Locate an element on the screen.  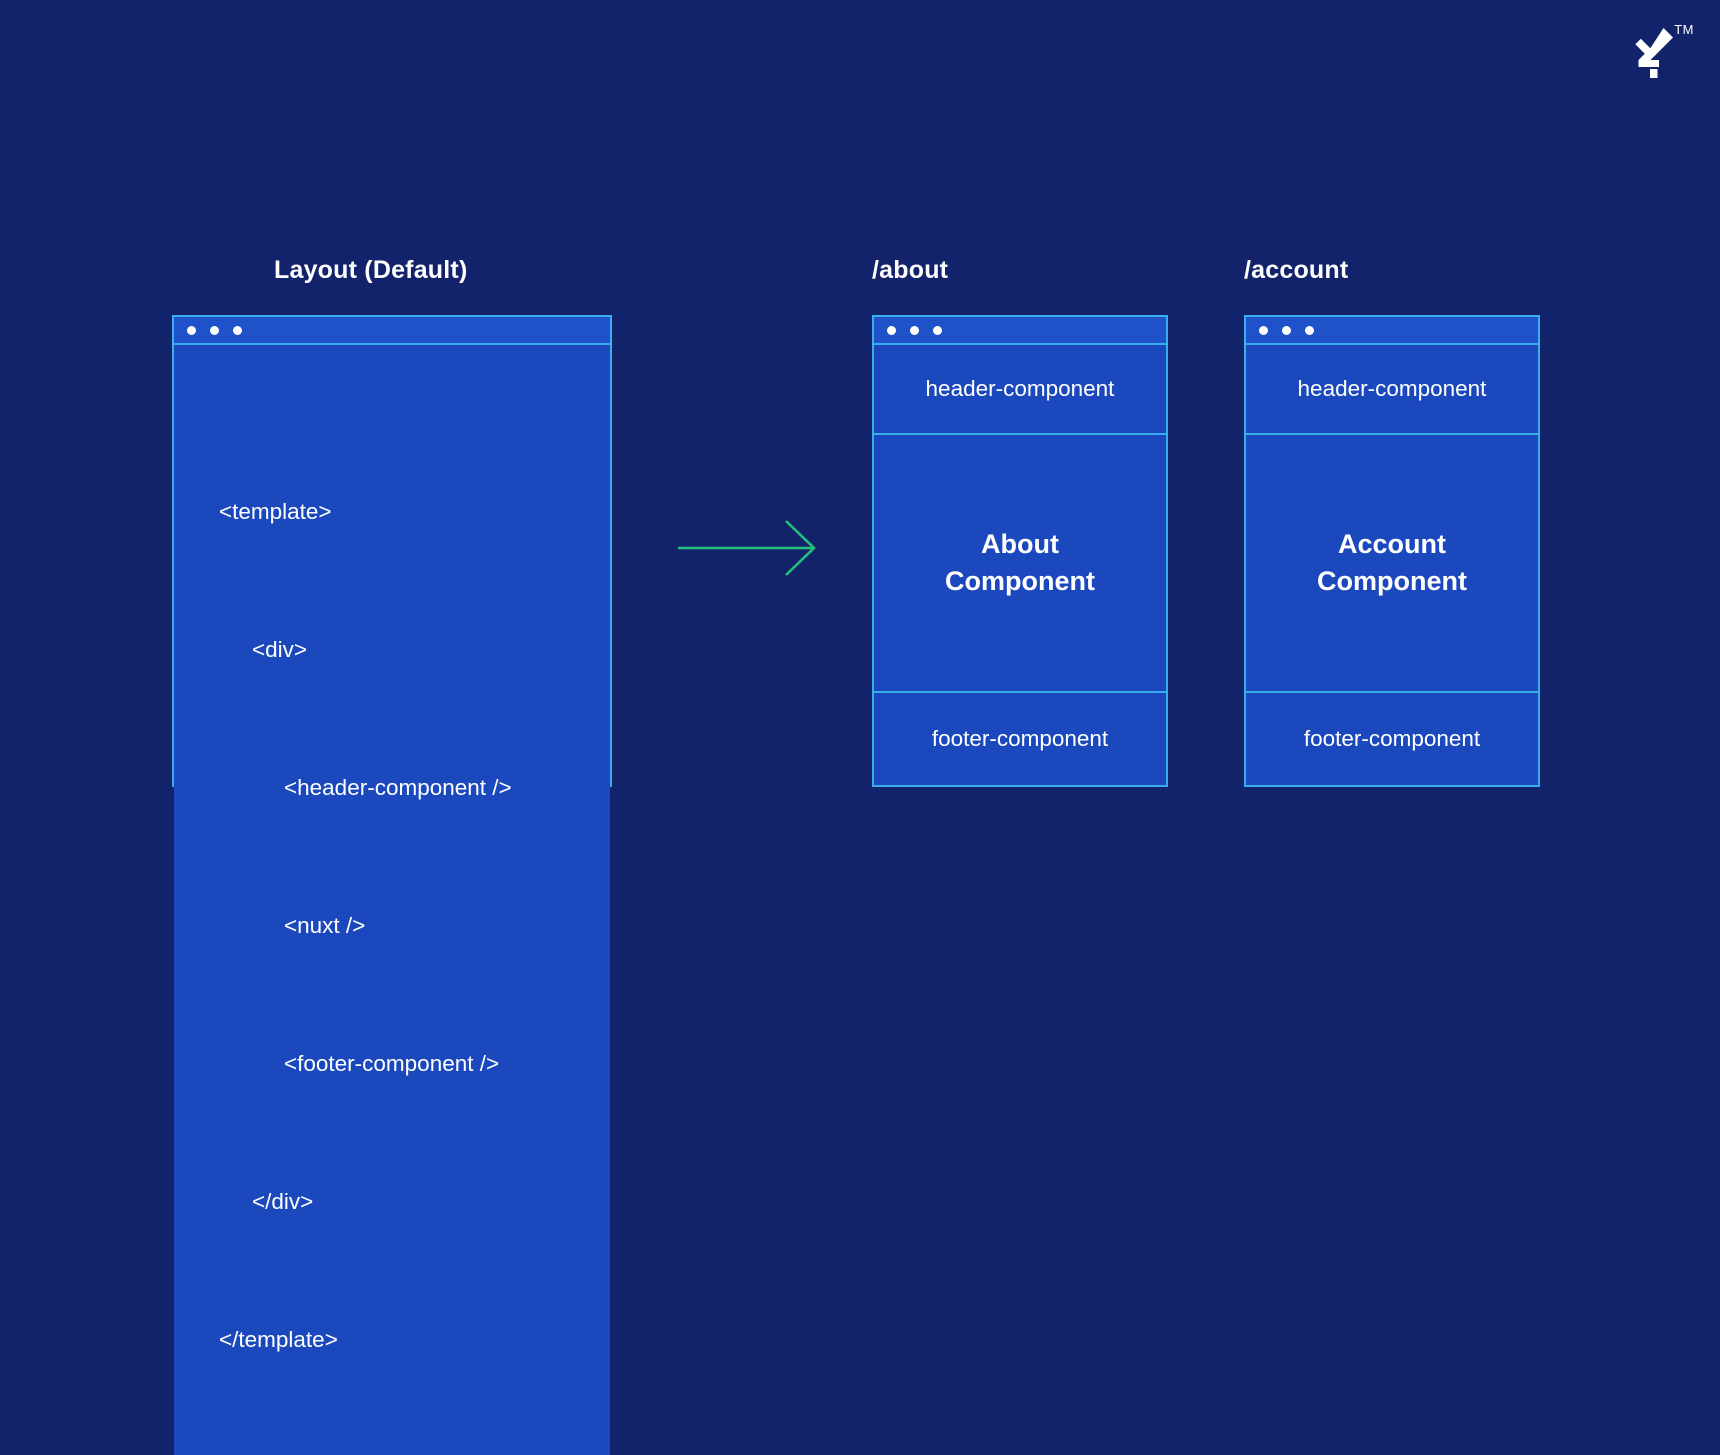
trademark-symbol: TM is located at coordinates (1684, 29).